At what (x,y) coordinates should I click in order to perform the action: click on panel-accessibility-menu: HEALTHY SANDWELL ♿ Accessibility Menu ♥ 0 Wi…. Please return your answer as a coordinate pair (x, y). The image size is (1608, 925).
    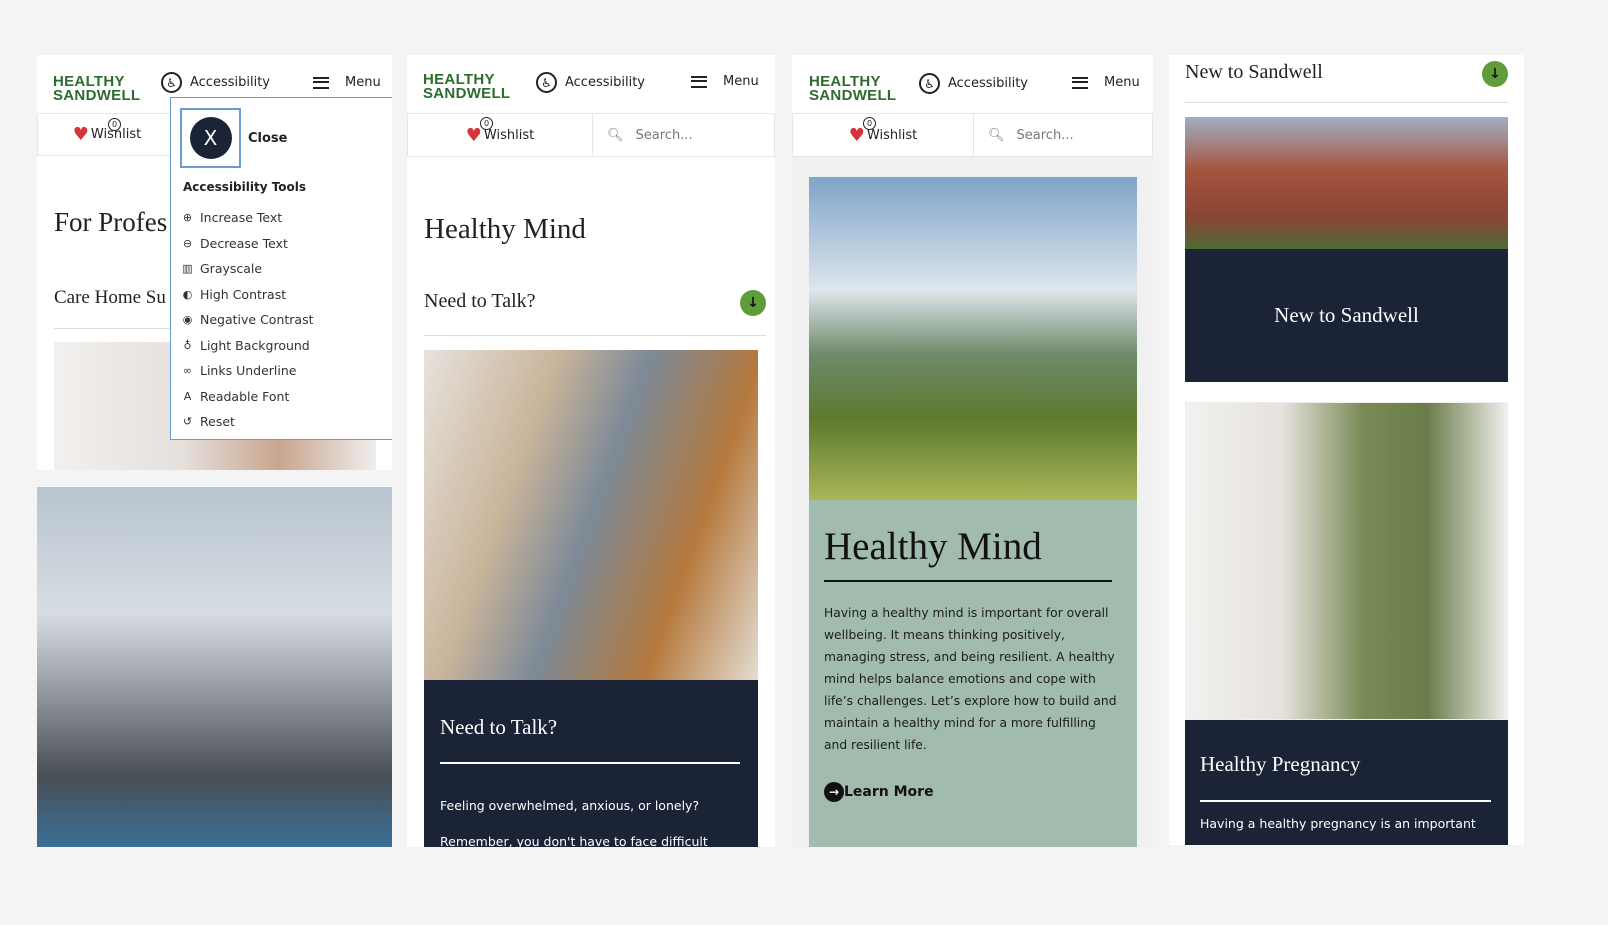
    Looking at the image, I should click on (214, 262).